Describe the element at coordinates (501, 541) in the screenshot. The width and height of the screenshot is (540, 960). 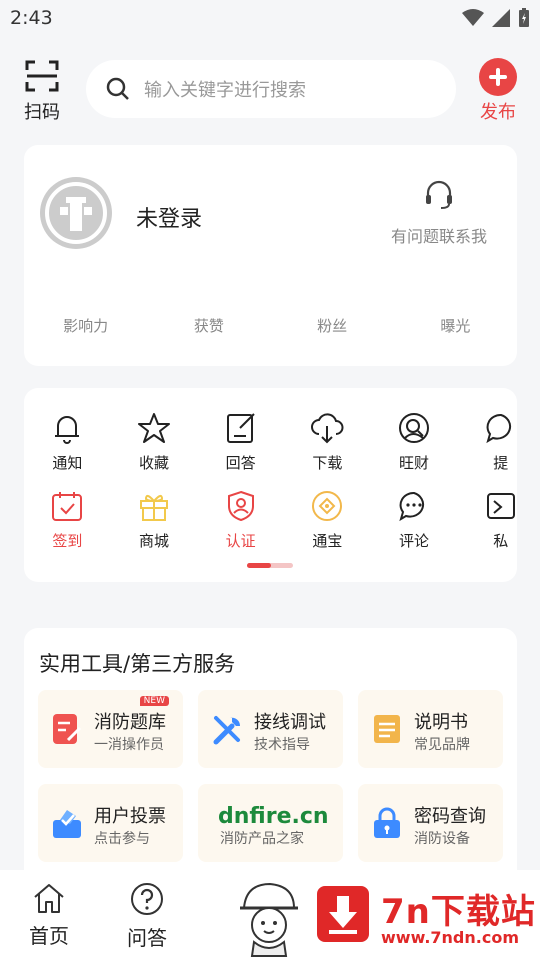
I see `menu-label: 私` at that location.